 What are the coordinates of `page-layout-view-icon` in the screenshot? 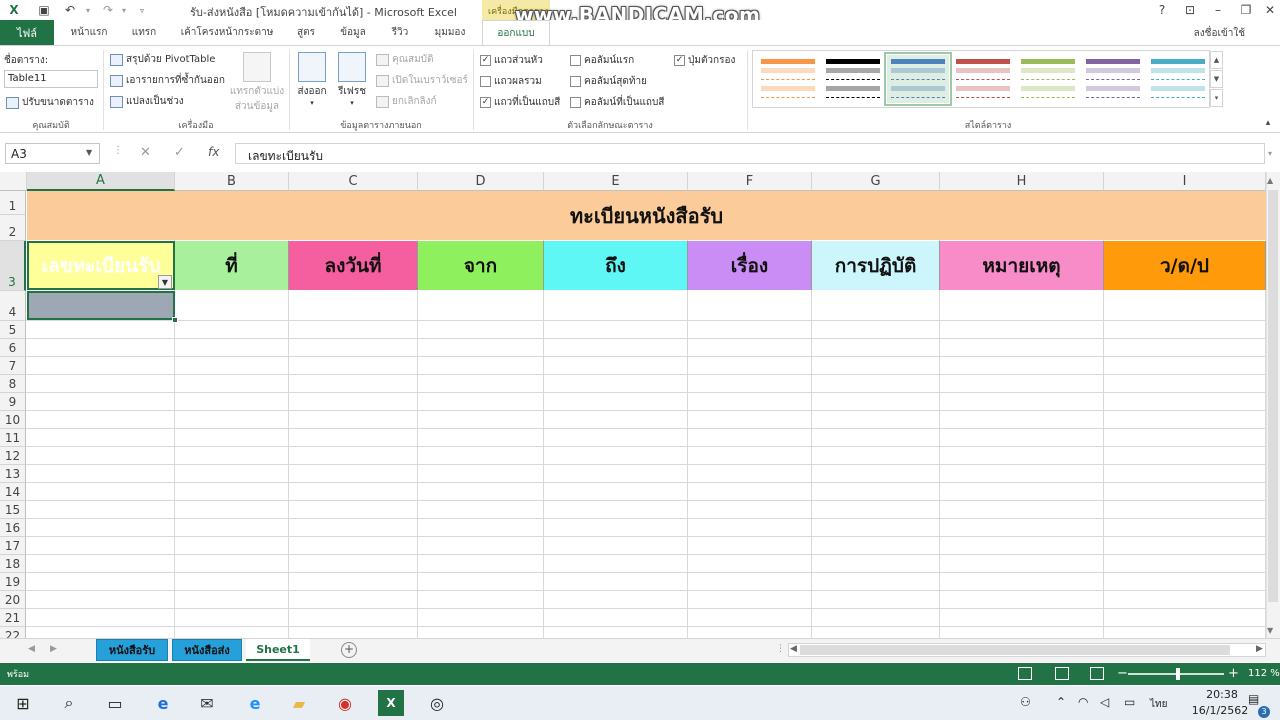 It's located at (1062, 673).